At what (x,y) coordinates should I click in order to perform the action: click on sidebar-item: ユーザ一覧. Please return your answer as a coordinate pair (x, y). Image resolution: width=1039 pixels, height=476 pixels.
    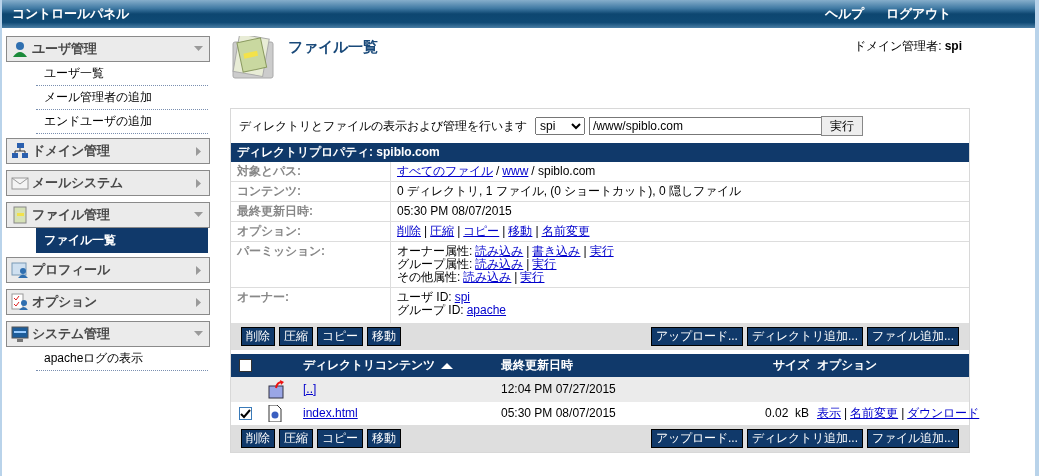
    Looking at the image, I should click on (122, 74).